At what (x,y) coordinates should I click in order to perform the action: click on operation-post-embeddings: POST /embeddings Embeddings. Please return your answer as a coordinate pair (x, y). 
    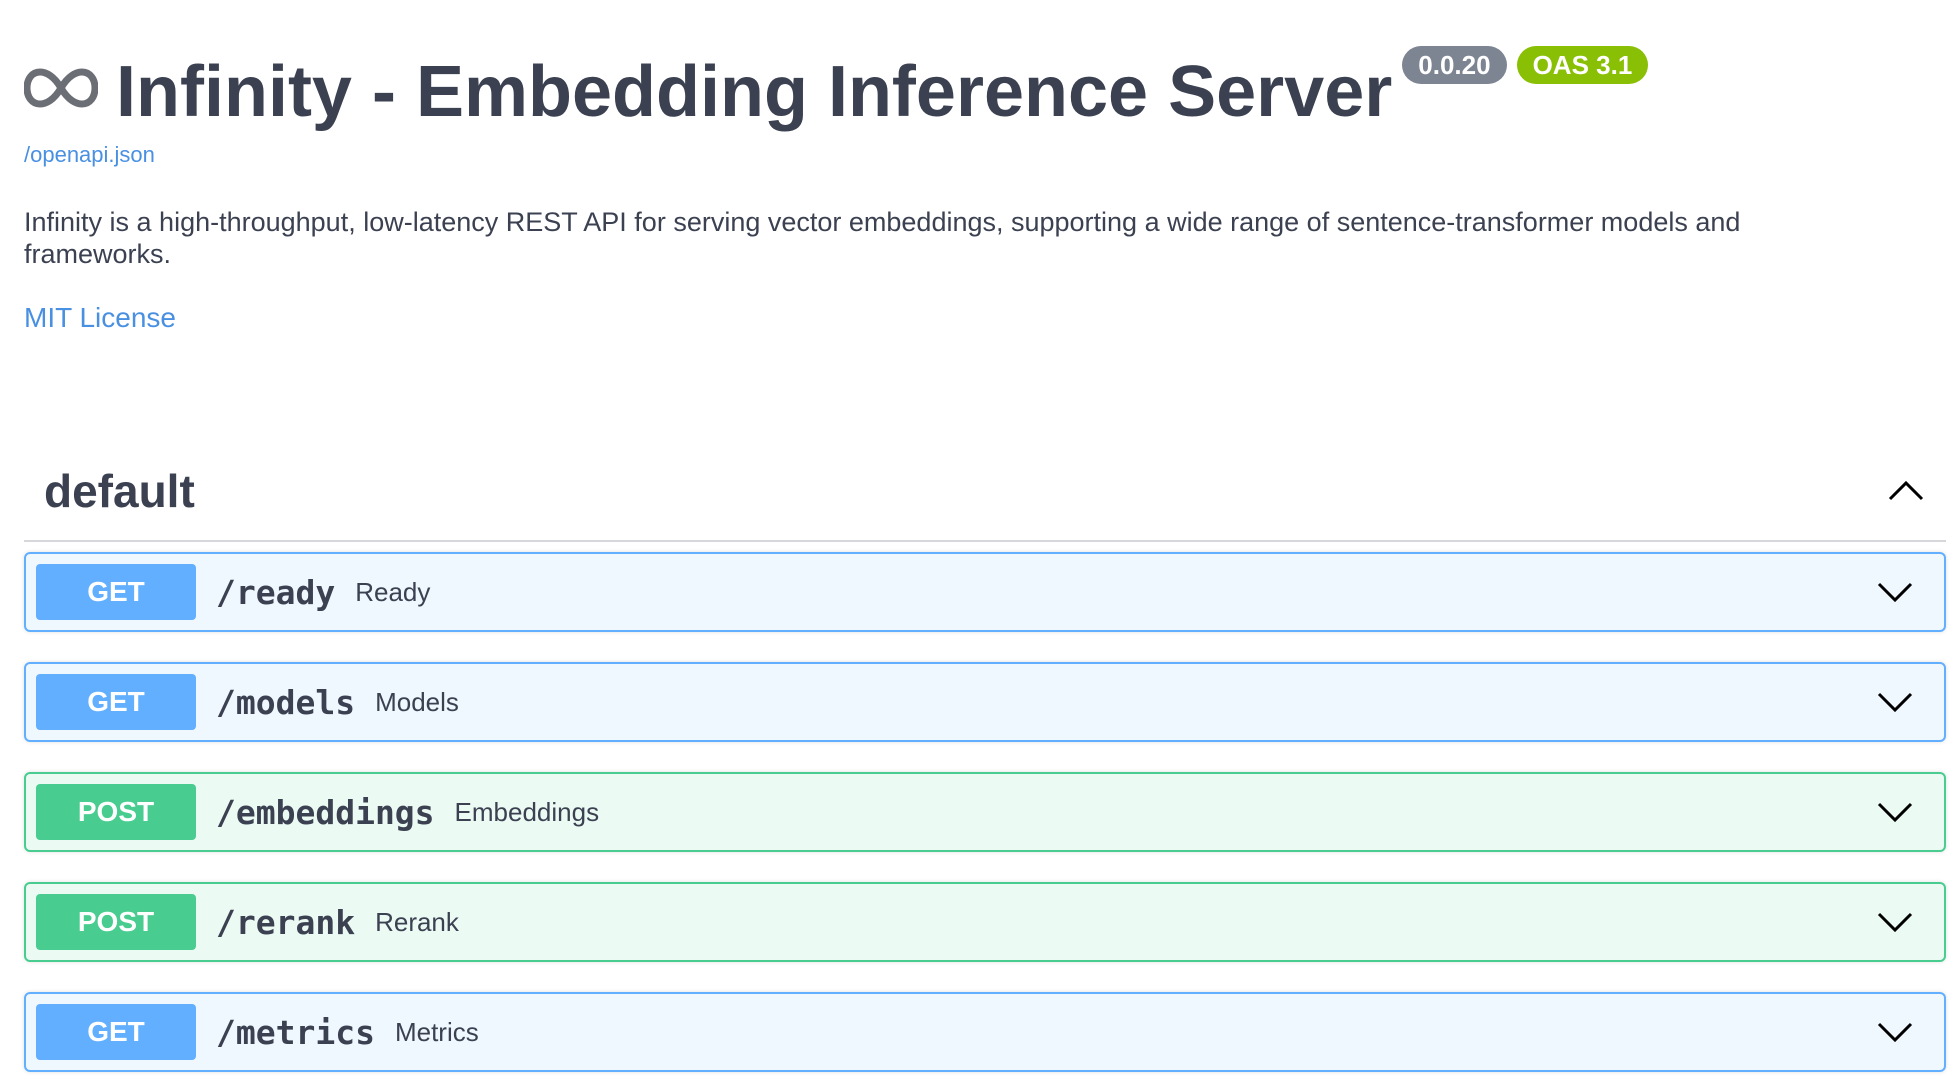
    Looking at the image, I should click on (985, 812).